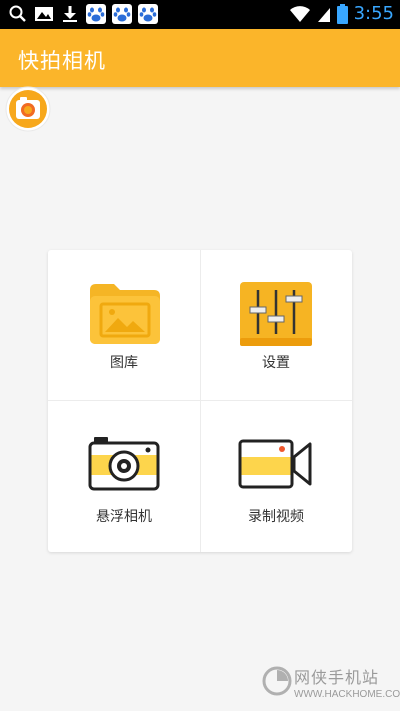 This screenshot has width=400, height=711. I want to click on clock: 3:55, so click(373, 13).